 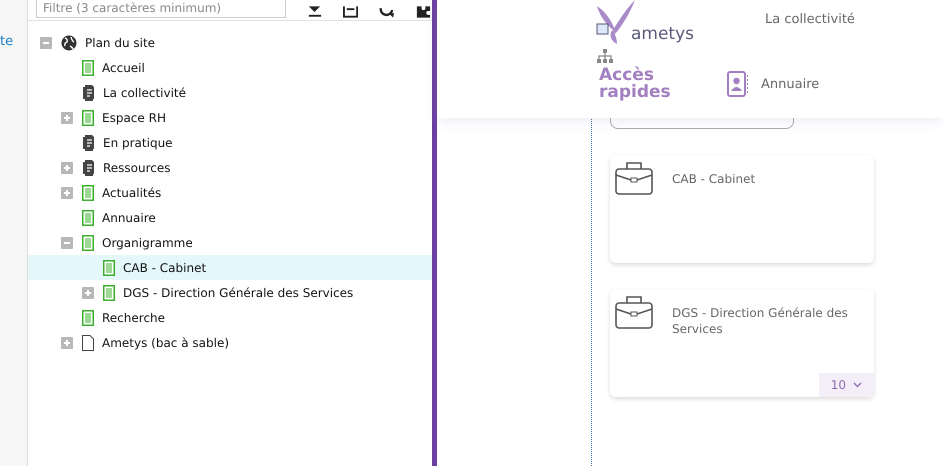 I want to click on card-title: DGS - Direction Générale des Services, so click(x=760, y=321).